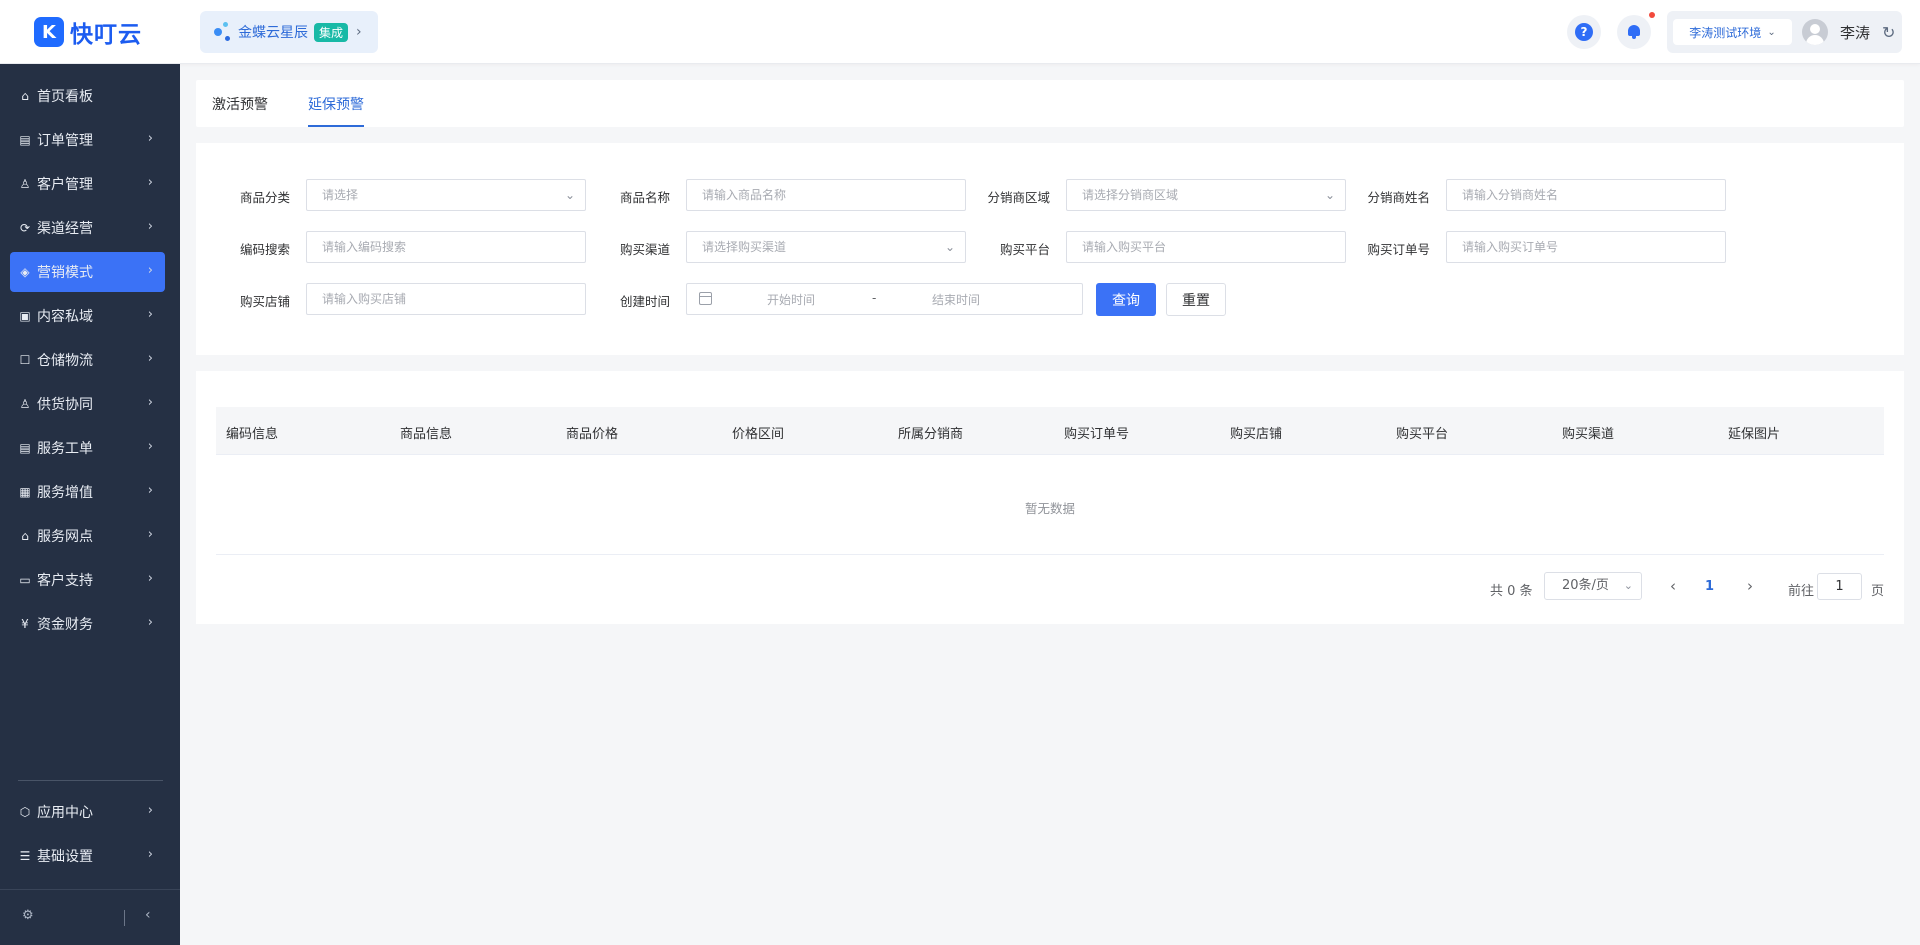 Image resolution: width=1920 pixels, height=945 pixels. Describe the element at coordinates (273, 33) in the screenshot. I see `integration-name: 金蝶云星辰` at that location.